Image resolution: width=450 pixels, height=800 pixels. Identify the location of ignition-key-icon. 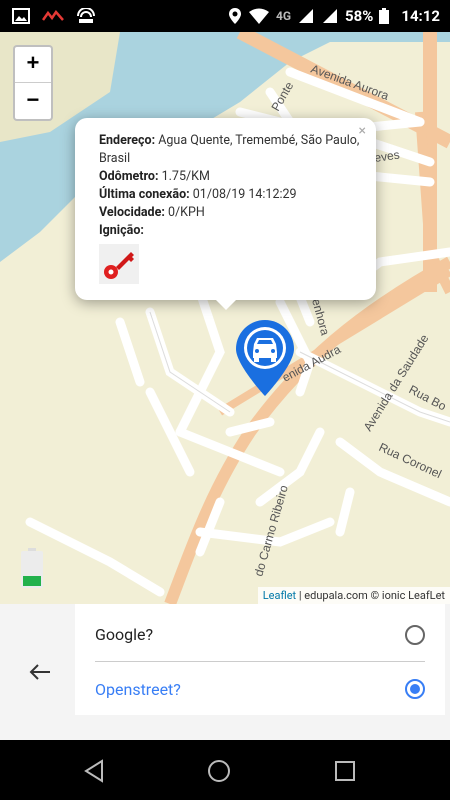
(119, 264).